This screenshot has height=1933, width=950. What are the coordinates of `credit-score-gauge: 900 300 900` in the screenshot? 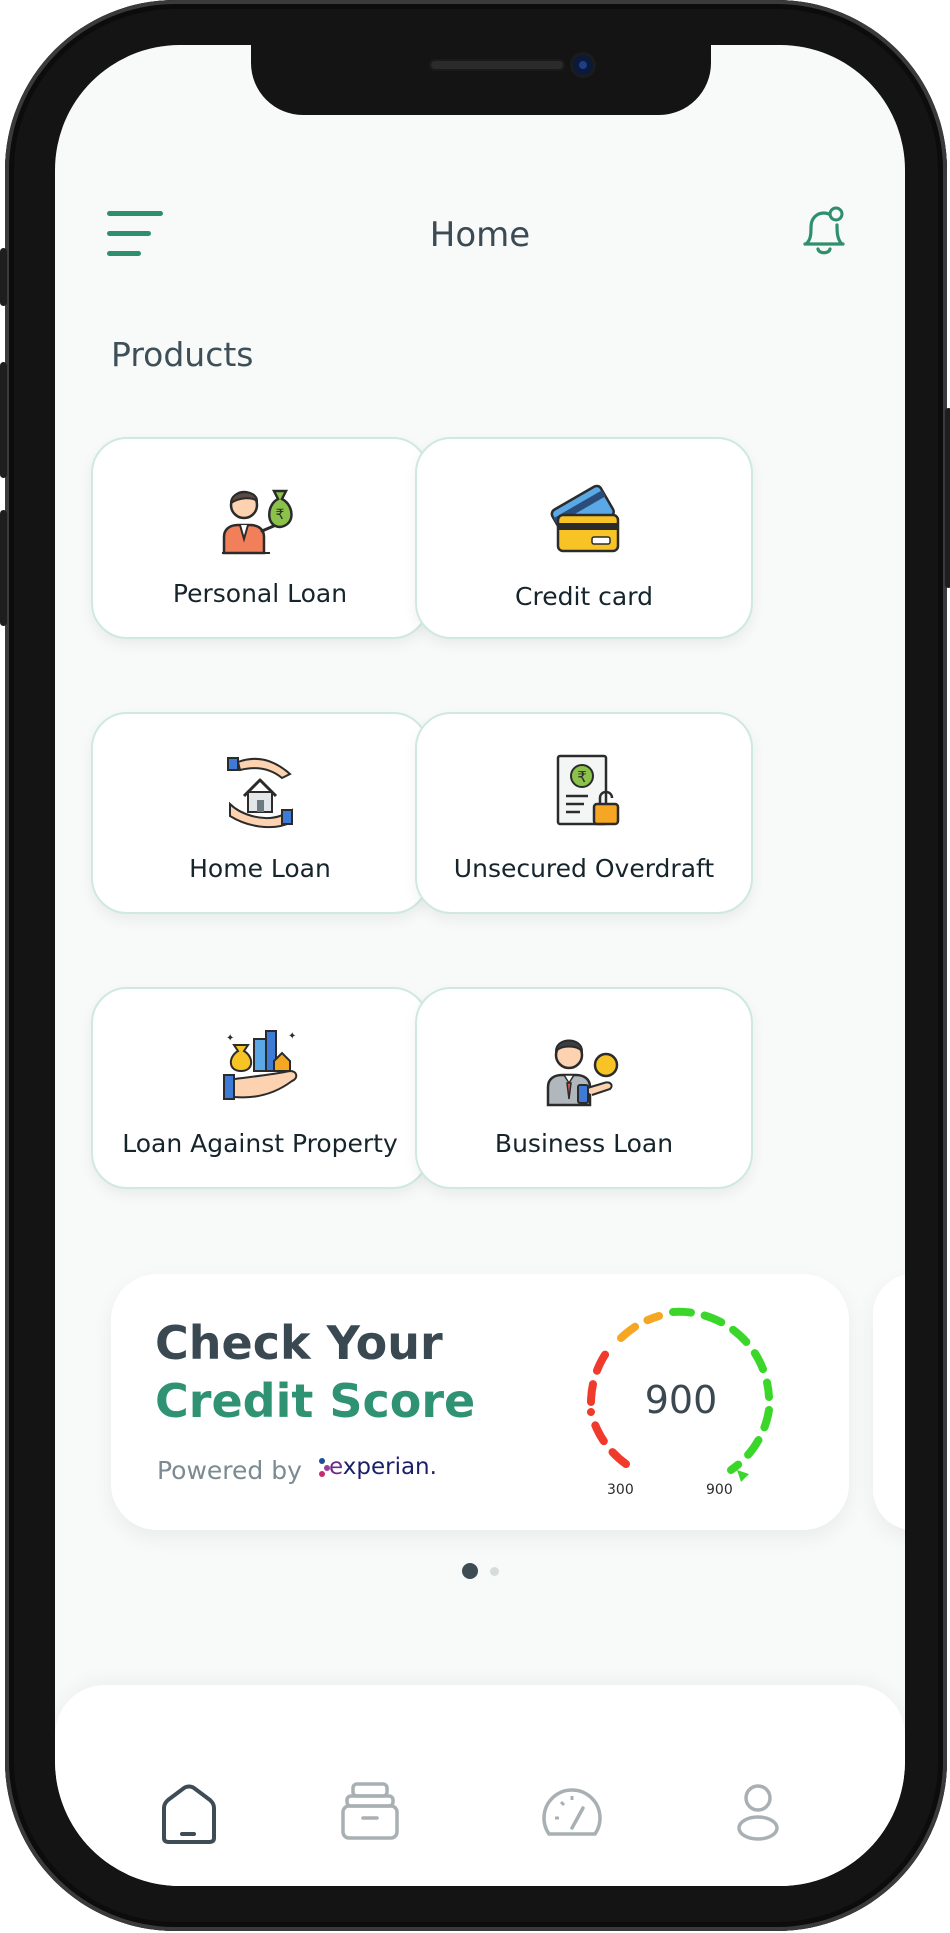 It's located at (681, 1407).